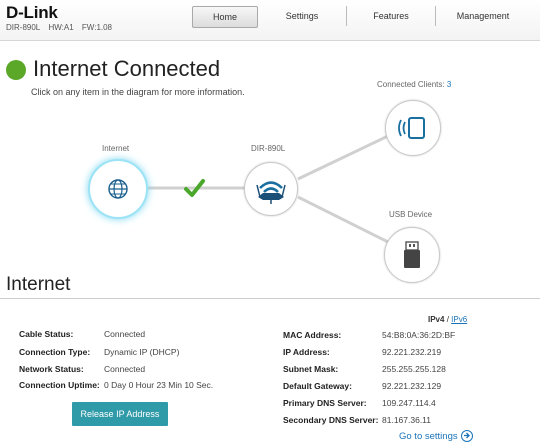  I want to click on section-title: Internet, so click(38, 284).